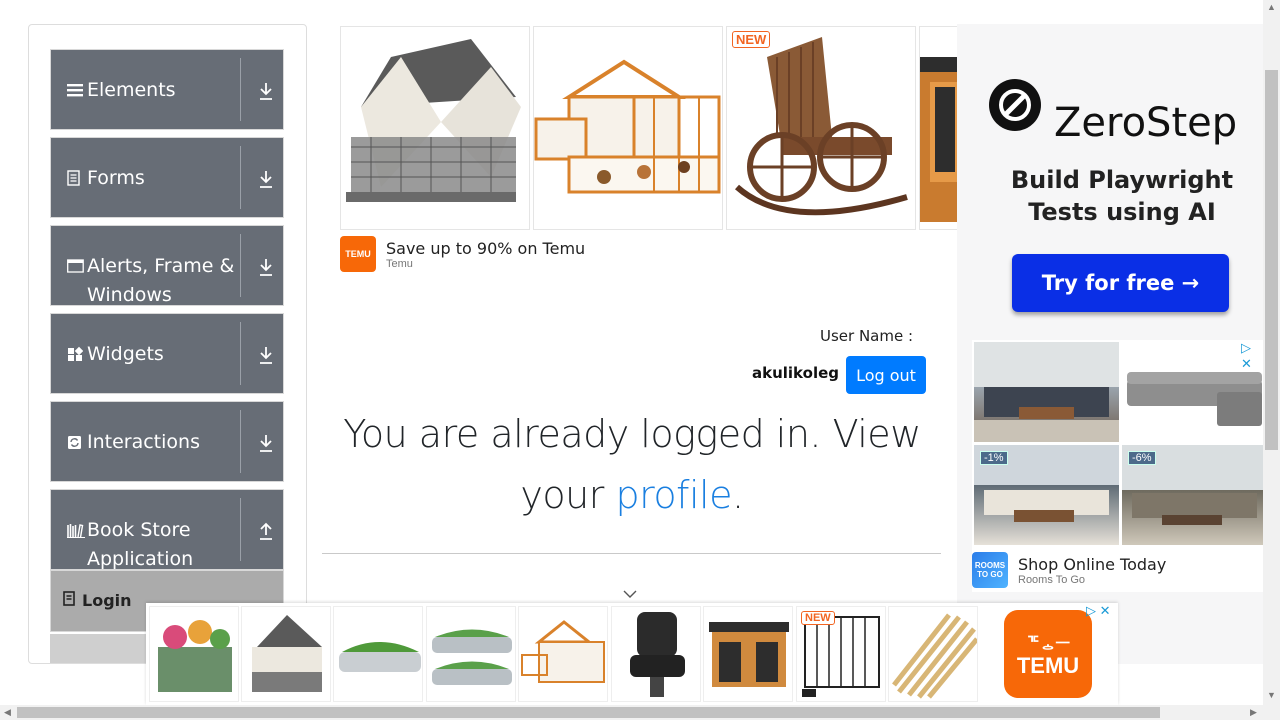 Image resolution: width=1280 pixels, height=720 pixels. Describe the element at coordinates (994, 458) in the screenshot. I see `discount-badge: -1%` at that location.